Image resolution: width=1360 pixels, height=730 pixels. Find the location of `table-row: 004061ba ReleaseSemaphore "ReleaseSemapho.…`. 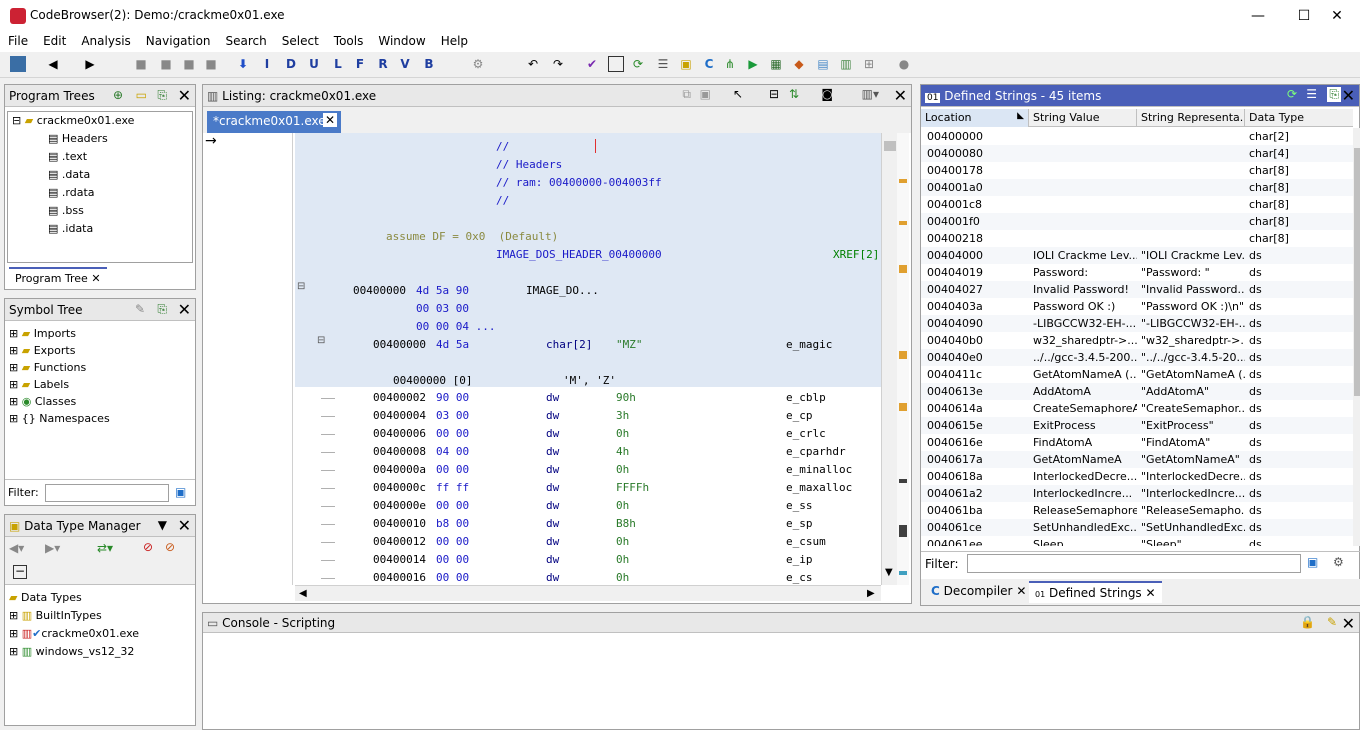

table-row: 004061ba ReleaseSemaphore "ReleaseSemapho.… is located at coordinates (1137, 510).